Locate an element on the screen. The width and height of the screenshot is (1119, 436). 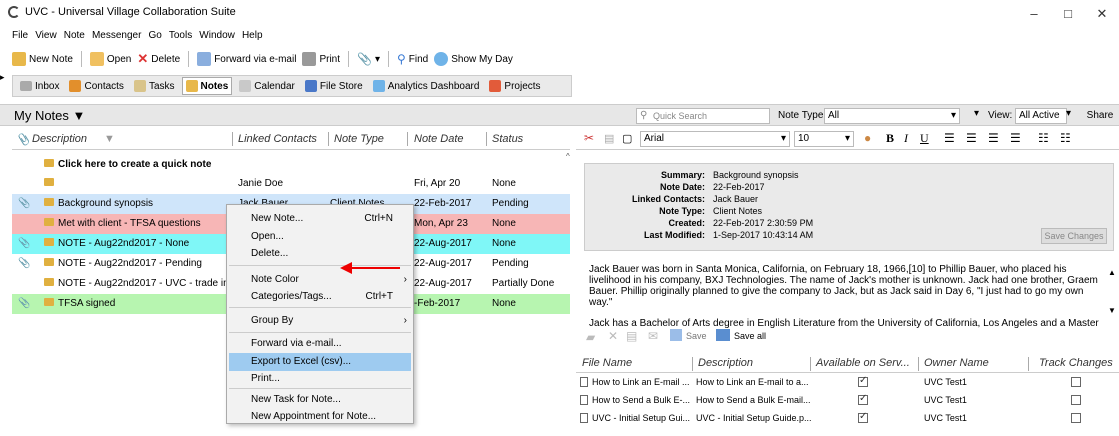
note-icon is located at coordinates (49, 182).